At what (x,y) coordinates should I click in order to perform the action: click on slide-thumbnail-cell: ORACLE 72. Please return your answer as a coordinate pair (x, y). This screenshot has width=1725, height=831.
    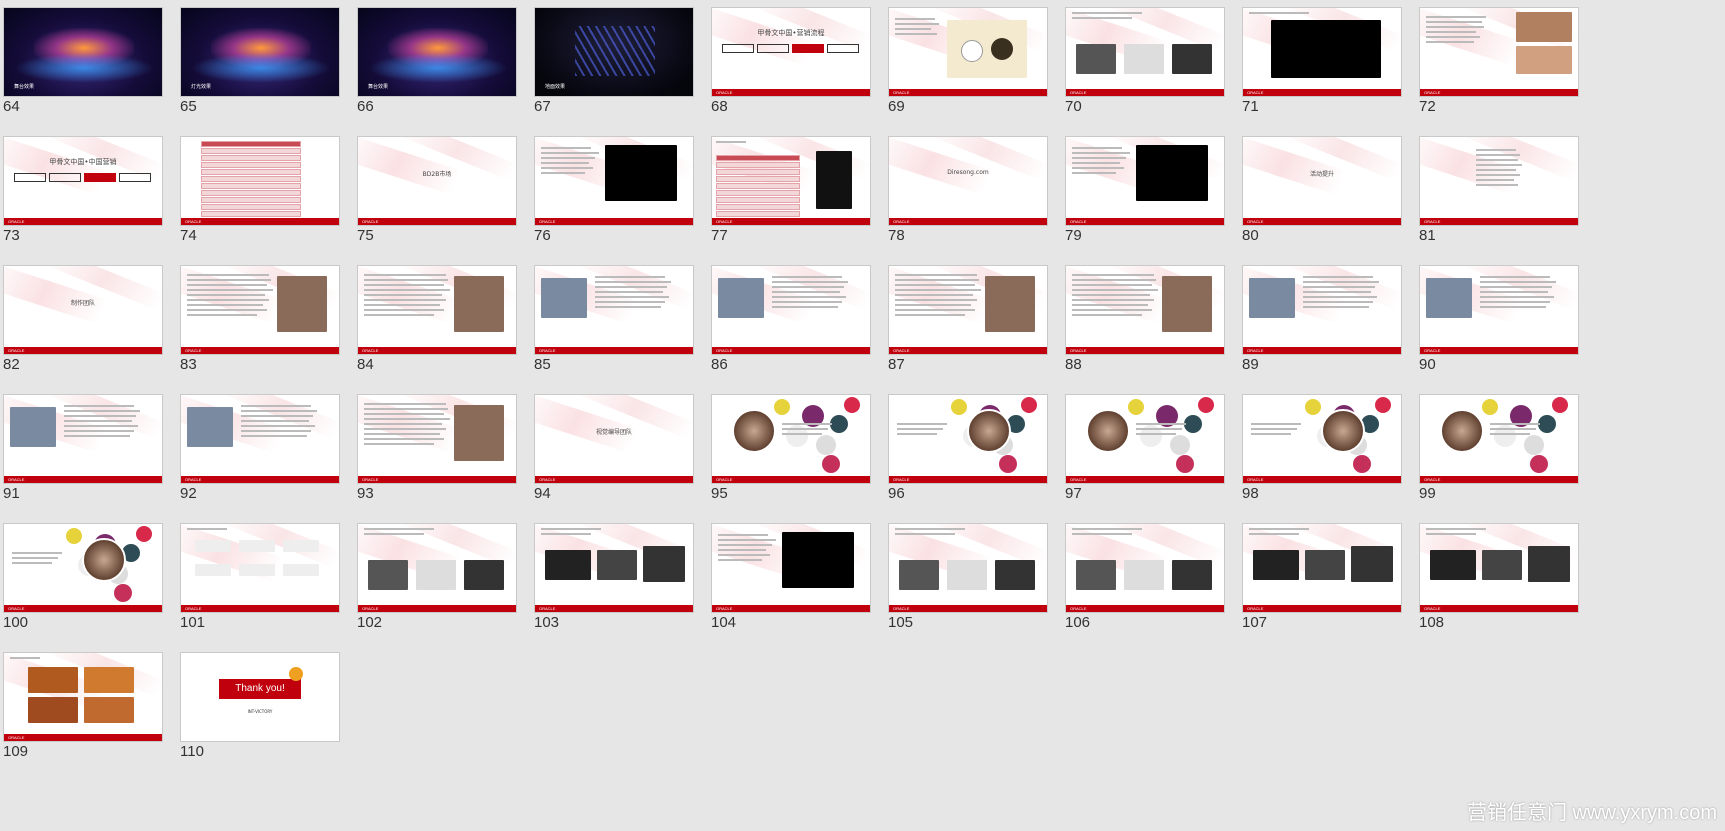
    Looking at the image, I should click on (1499, 68).